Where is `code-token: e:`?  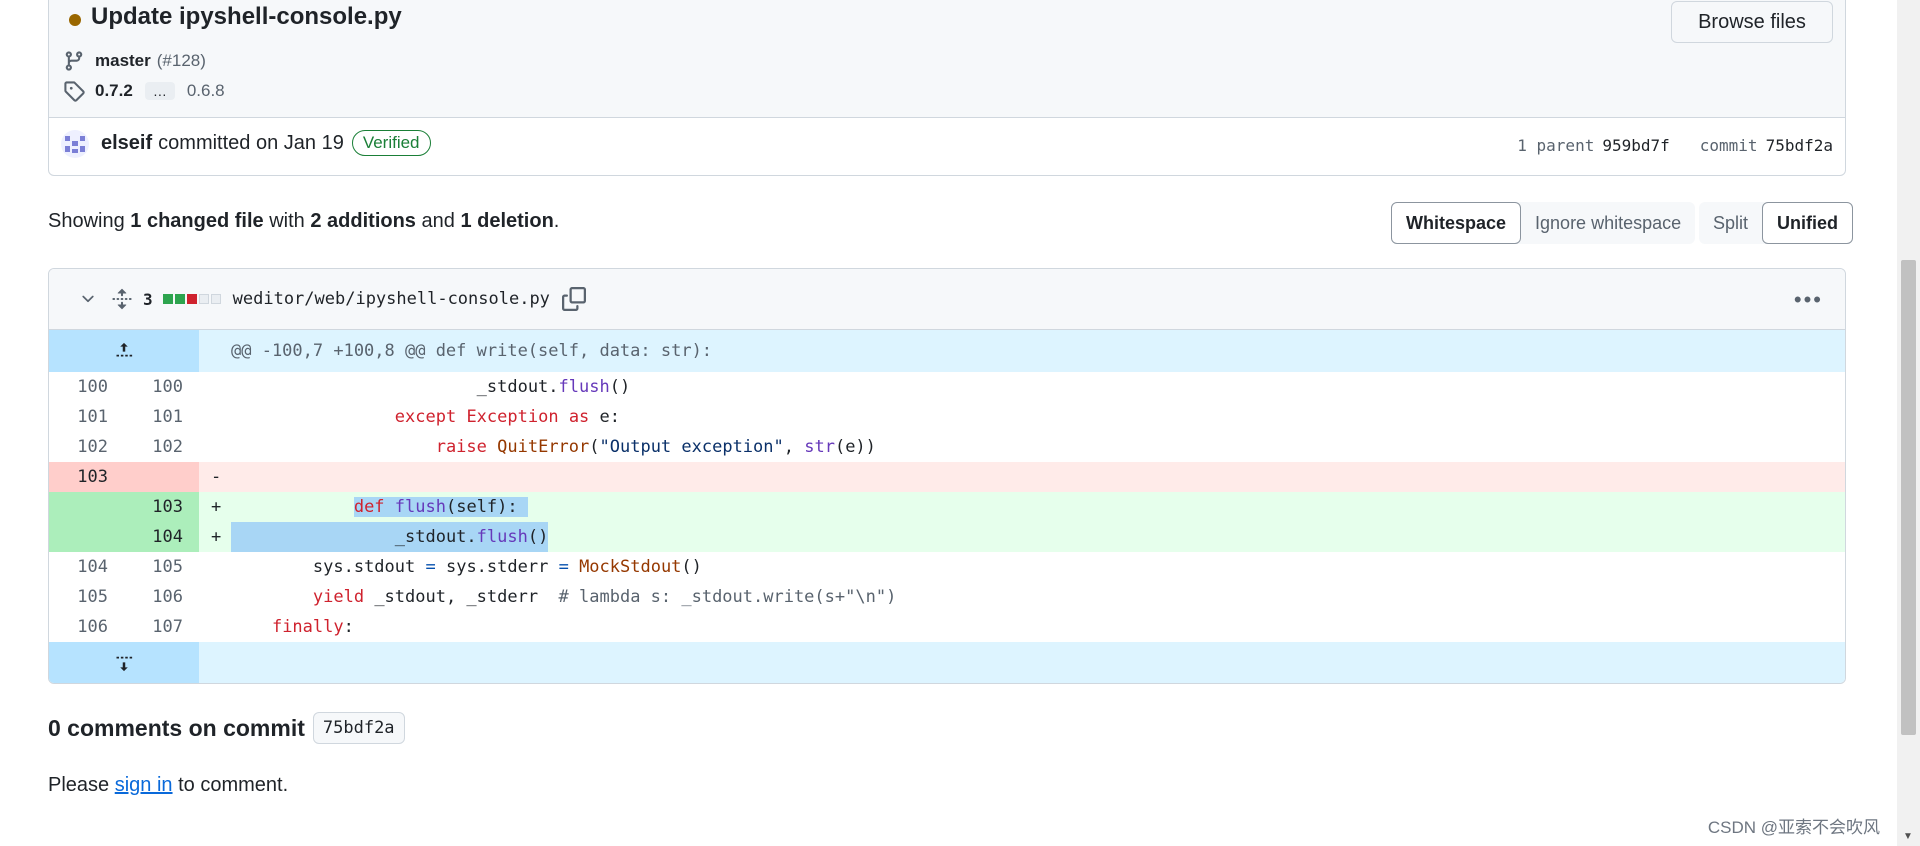
code-token: e: is located at coordinates (605, 417).